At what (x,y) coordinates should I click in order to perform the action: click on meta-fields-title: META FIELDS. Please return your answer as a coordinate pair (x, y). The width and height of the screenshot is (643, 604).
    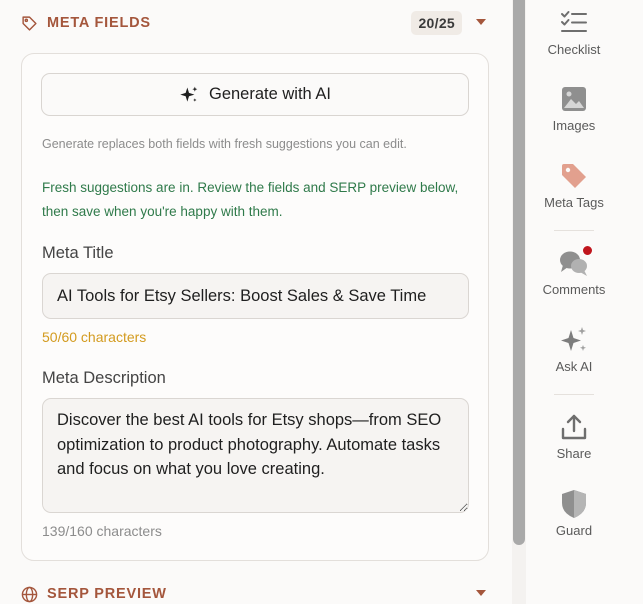
    Looking at the image, I should click on (99, 23).